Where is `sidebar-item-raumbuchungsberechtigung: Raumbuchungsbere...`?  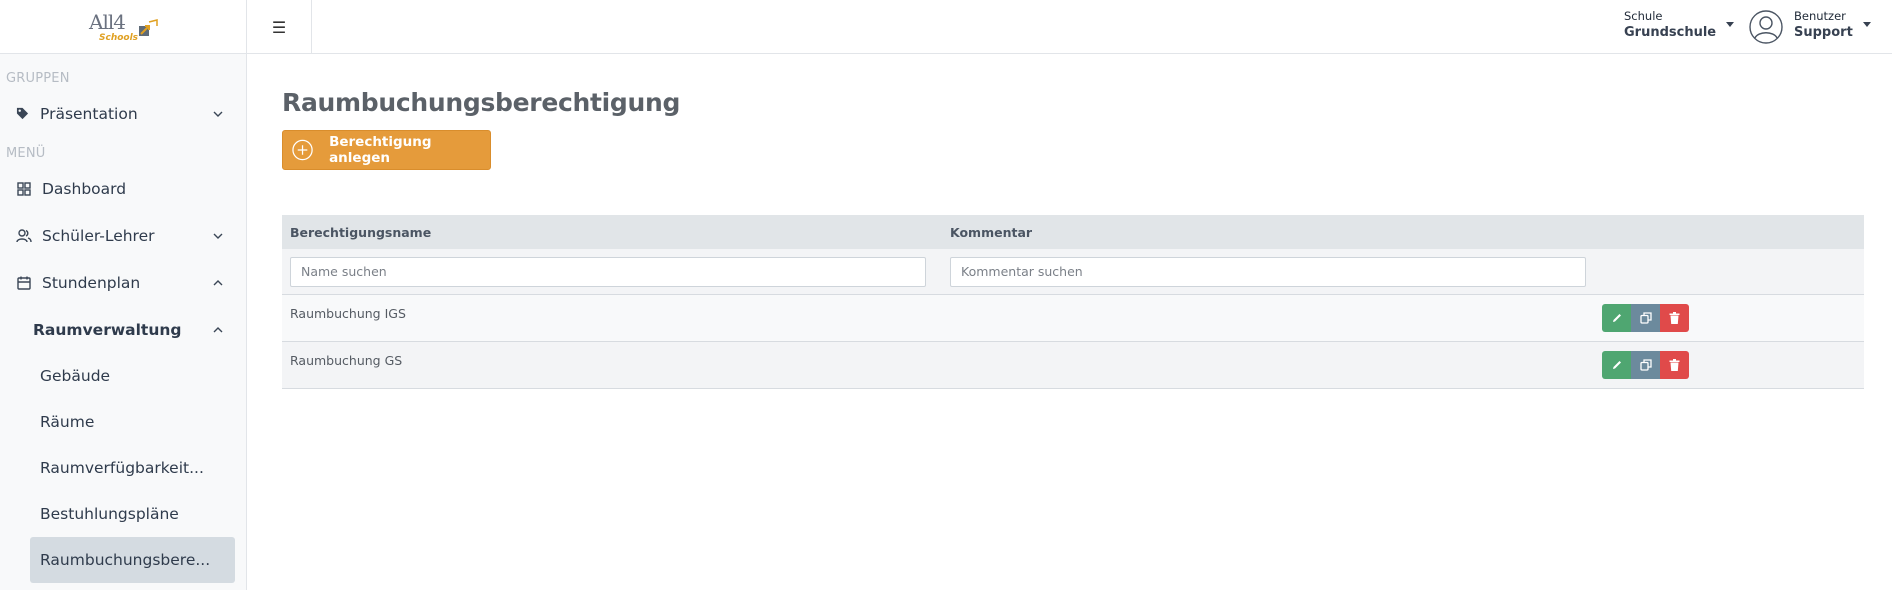
sidebar-item-raumbuchungsberechtigung: Raumbuchungsbere... is located at coordinates (132, 560).